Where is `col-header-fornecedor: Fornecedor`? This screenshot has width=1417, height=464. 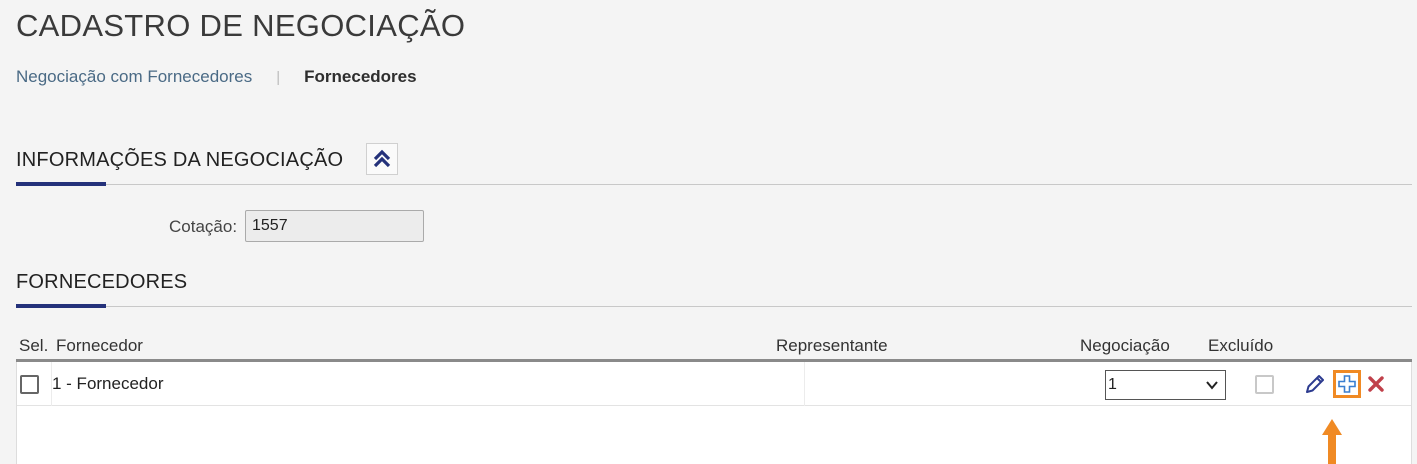
col-header-fornecedor: Fornecedor is located at coordinates (99, 346).